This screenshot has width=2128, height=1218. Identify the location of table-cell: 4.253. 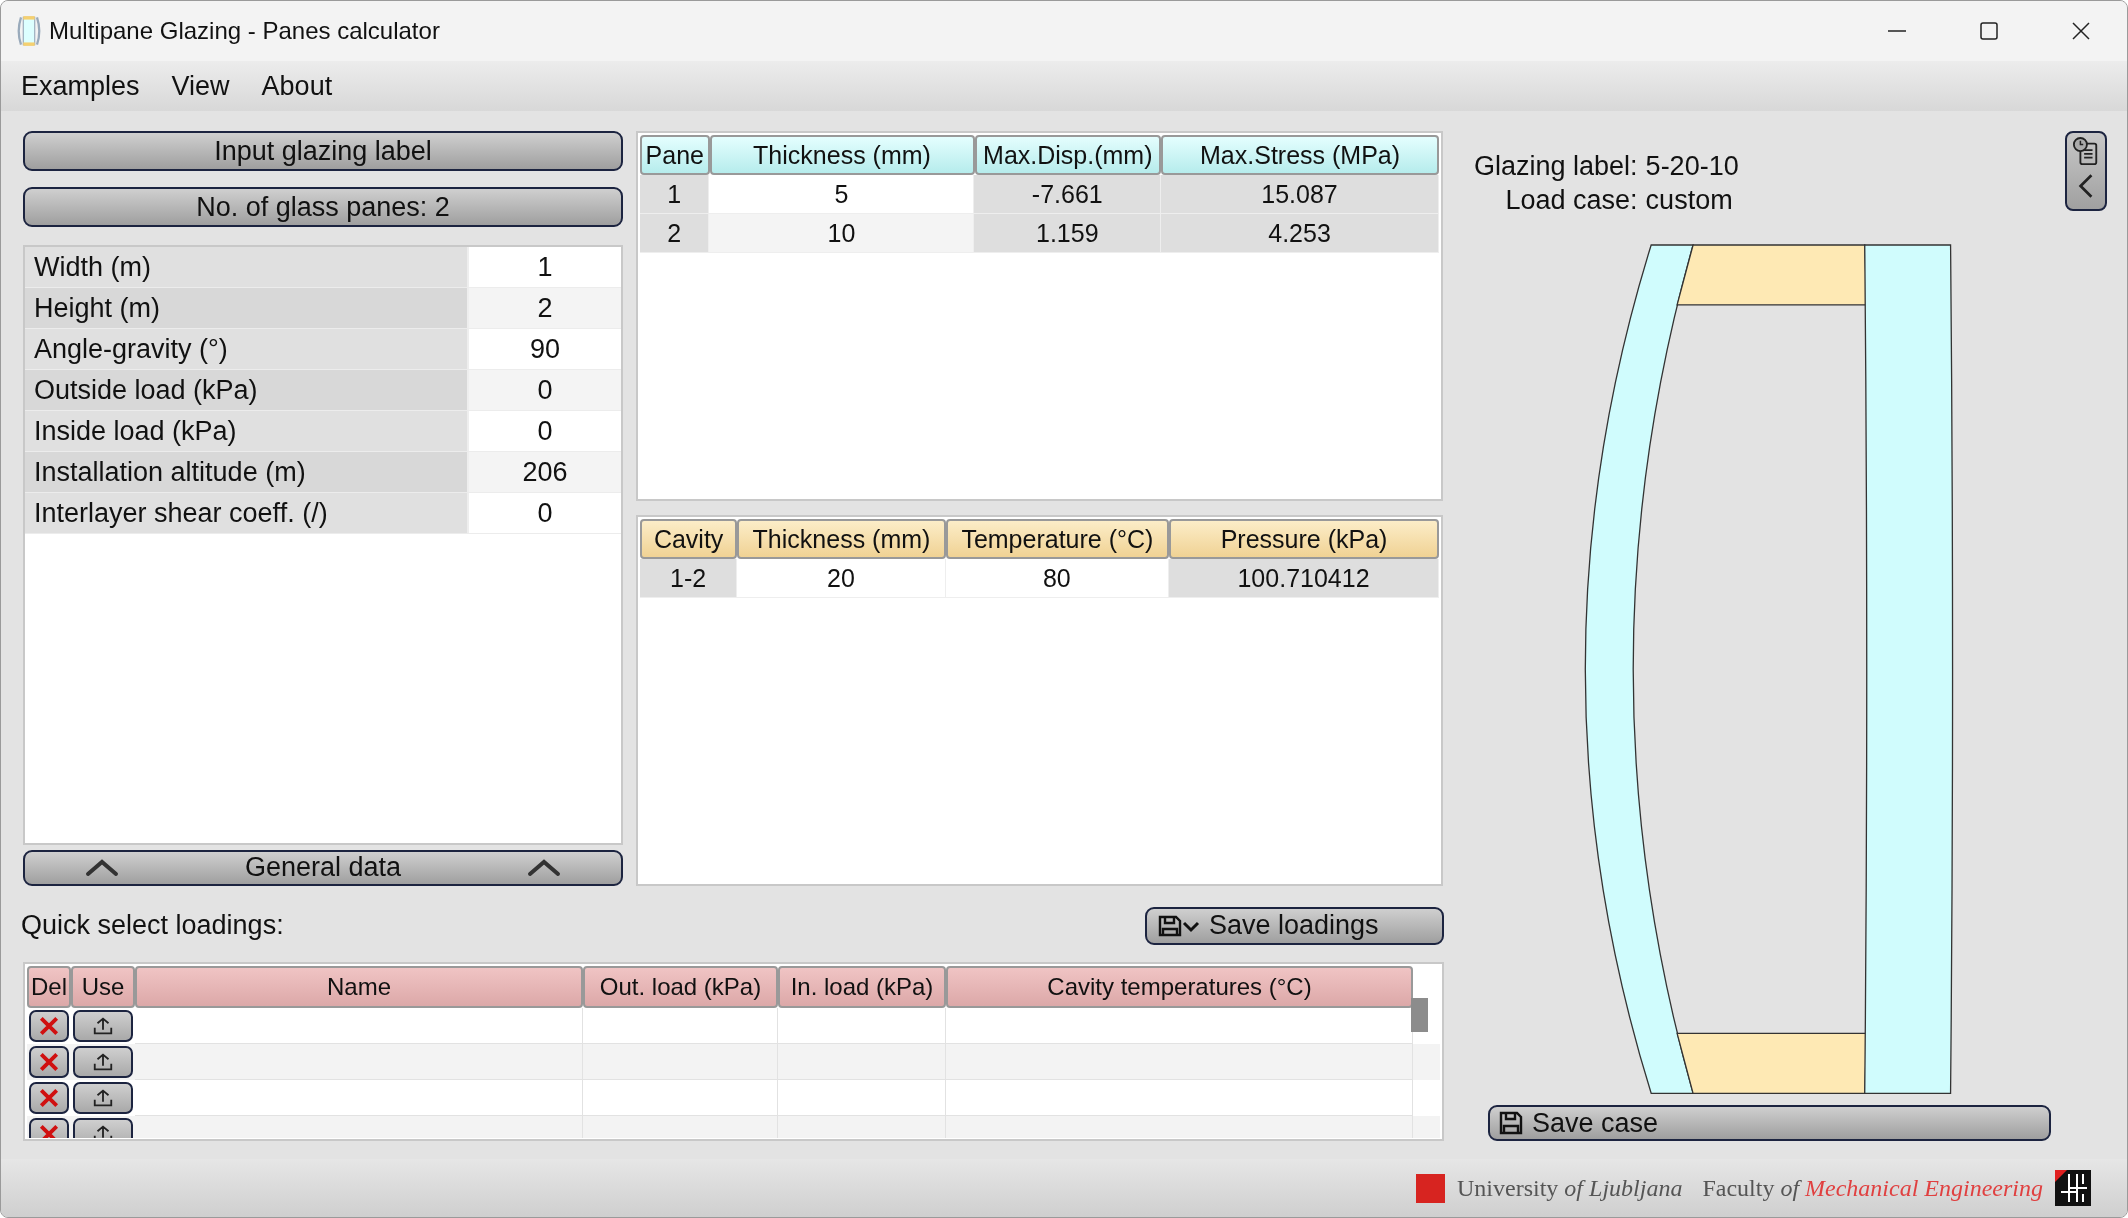
(1300, 233).